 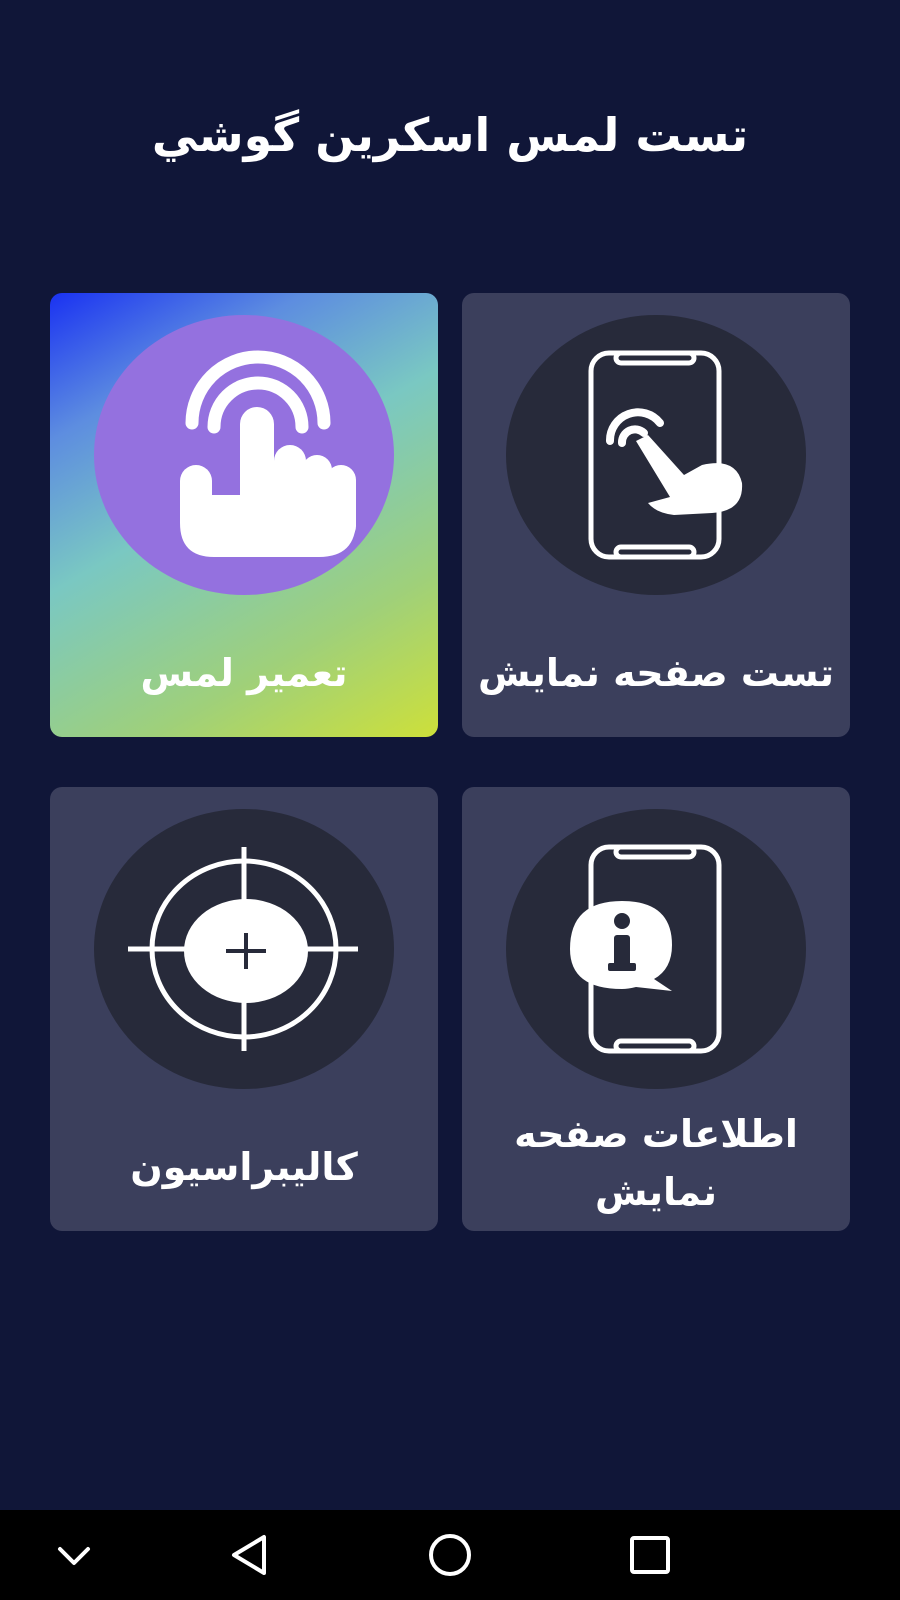 I want to click on touch-repair-icon-circle, so click(x=244, y=455).